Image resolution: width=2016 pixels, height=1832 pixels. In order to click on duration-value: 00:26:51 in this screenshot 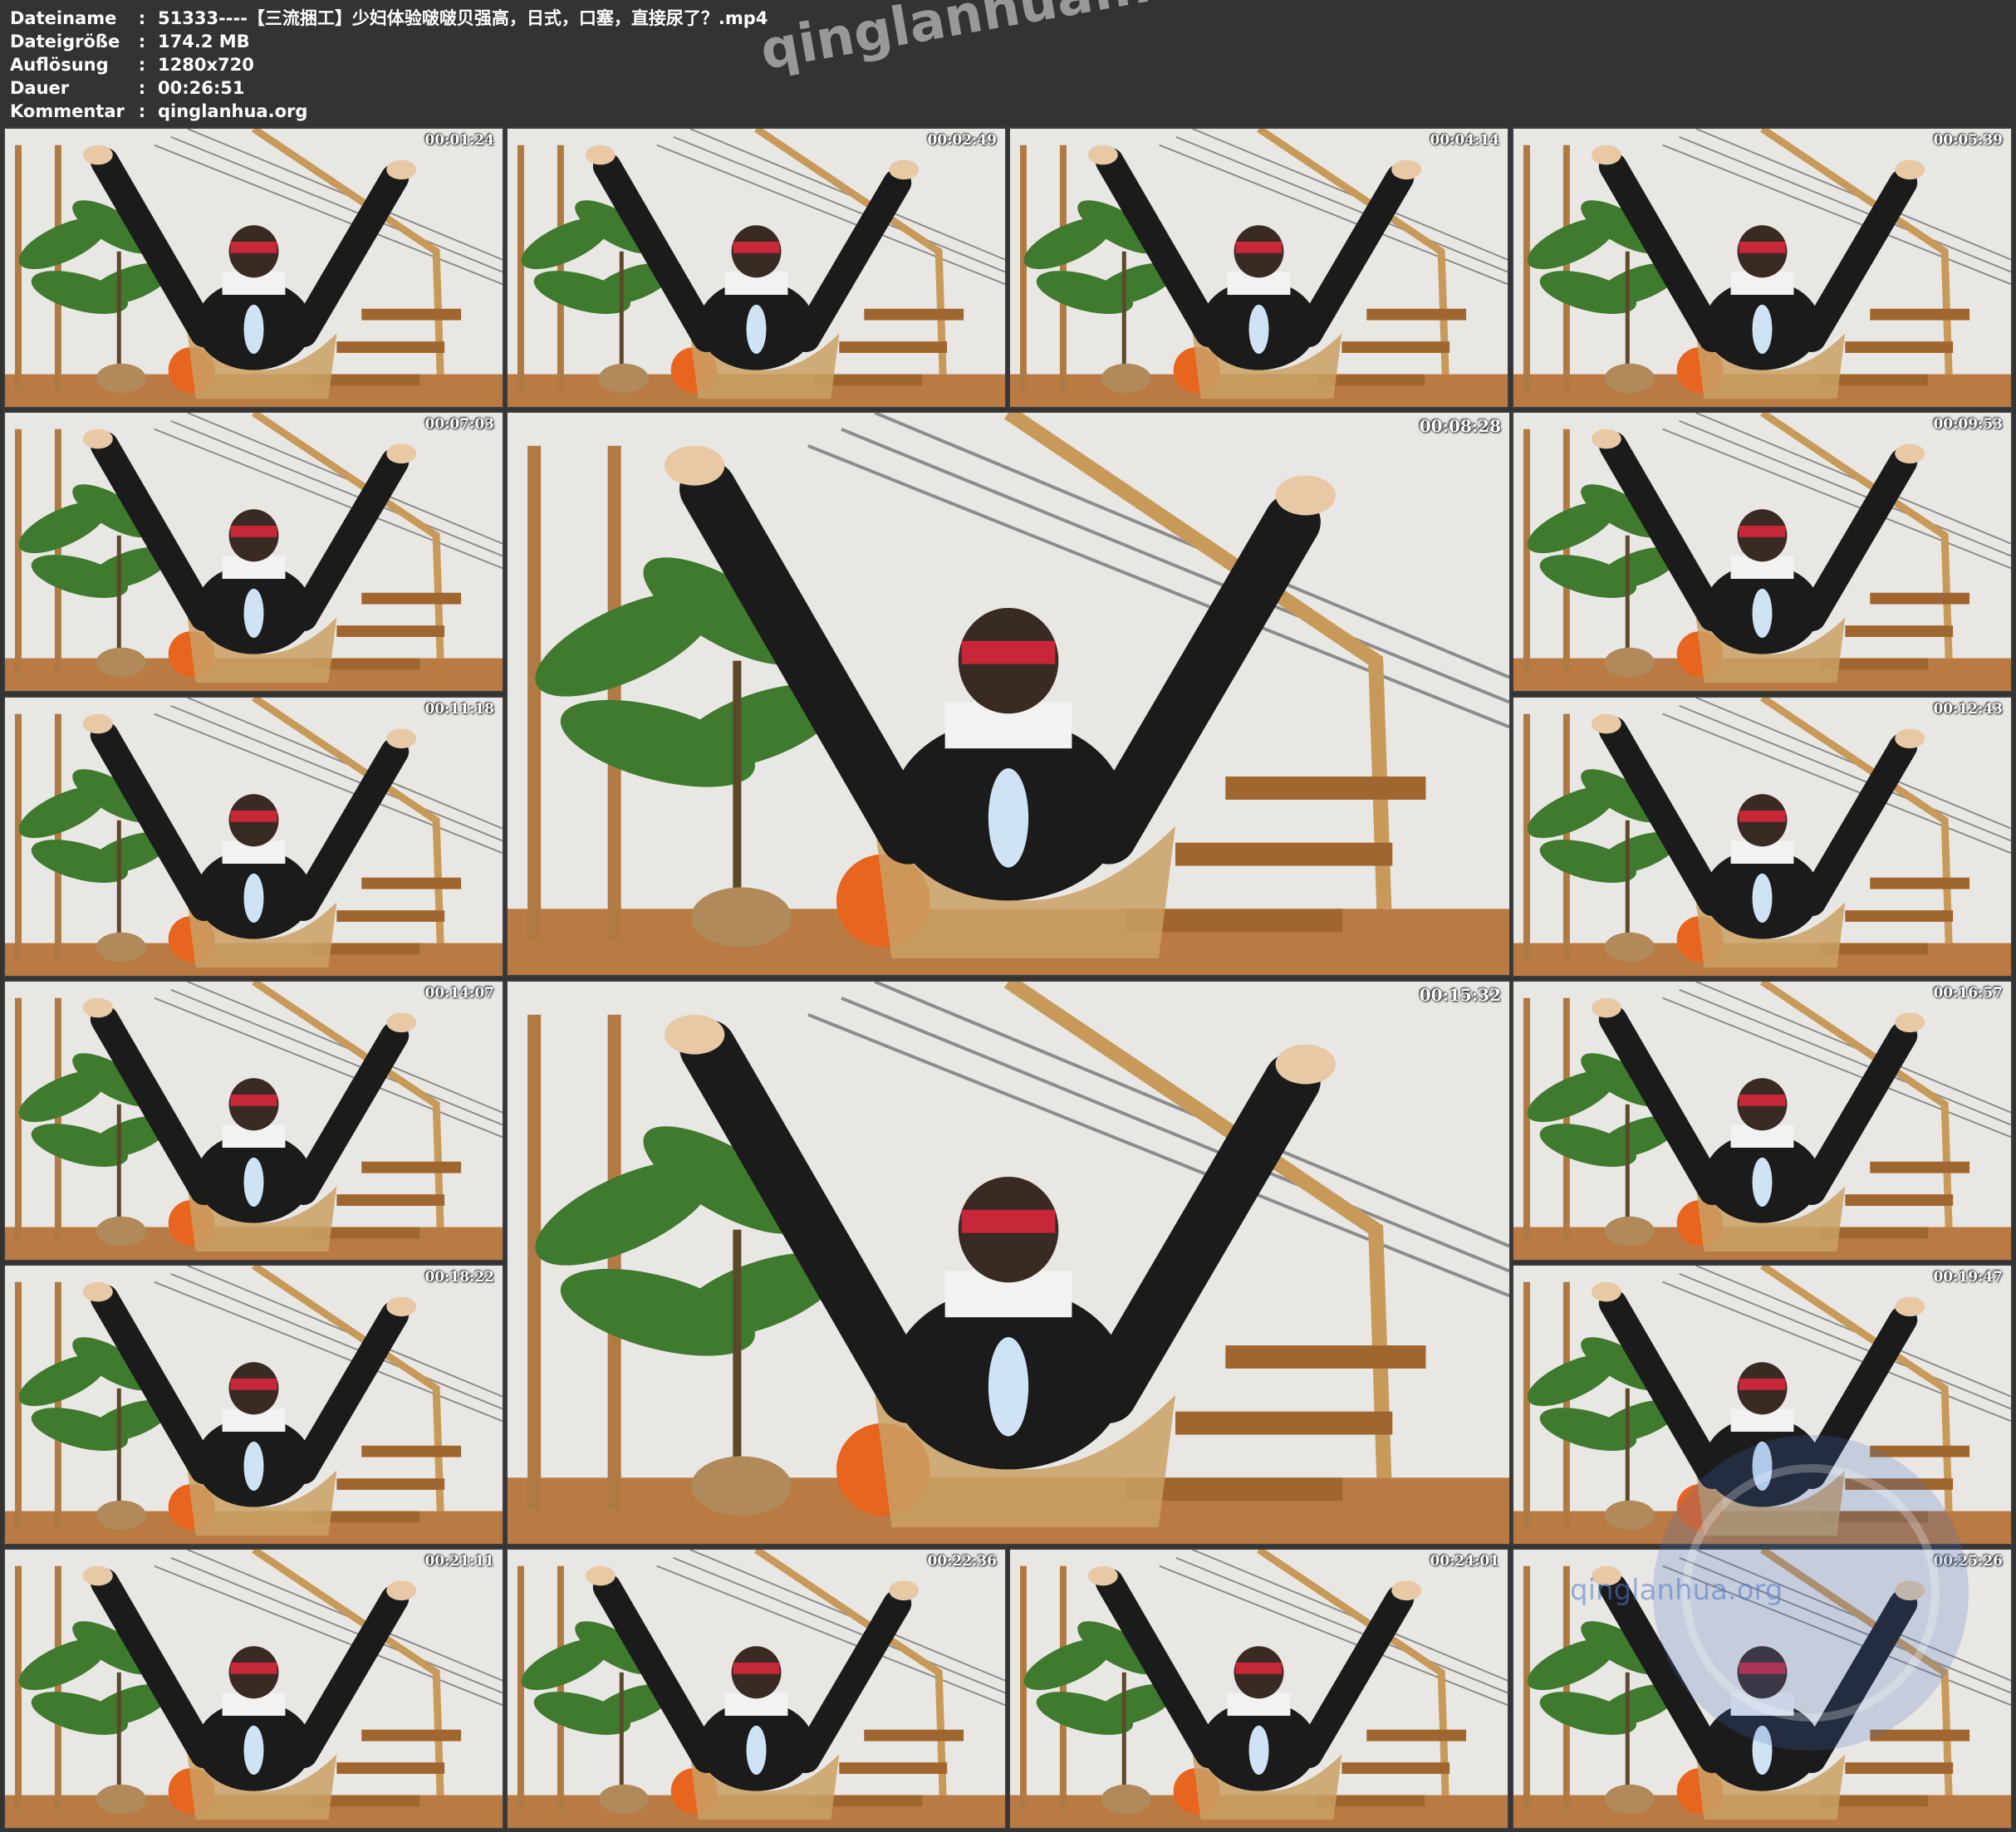, I will do `click(201, 88)`.